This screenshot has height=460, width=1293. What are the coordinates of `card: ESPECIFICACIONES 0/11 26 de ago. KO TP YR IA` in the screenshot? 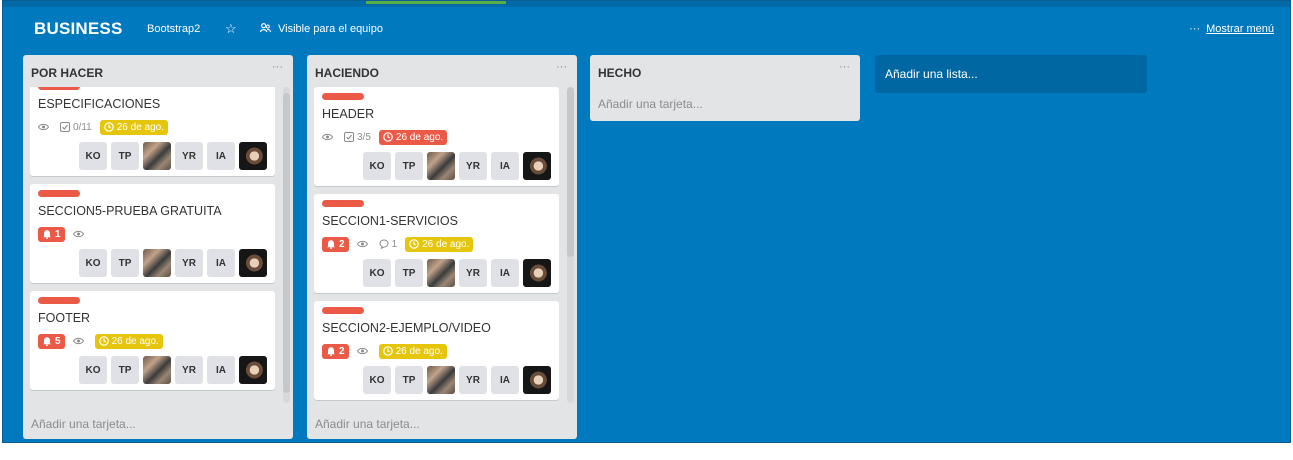 It's located at (152, 131).